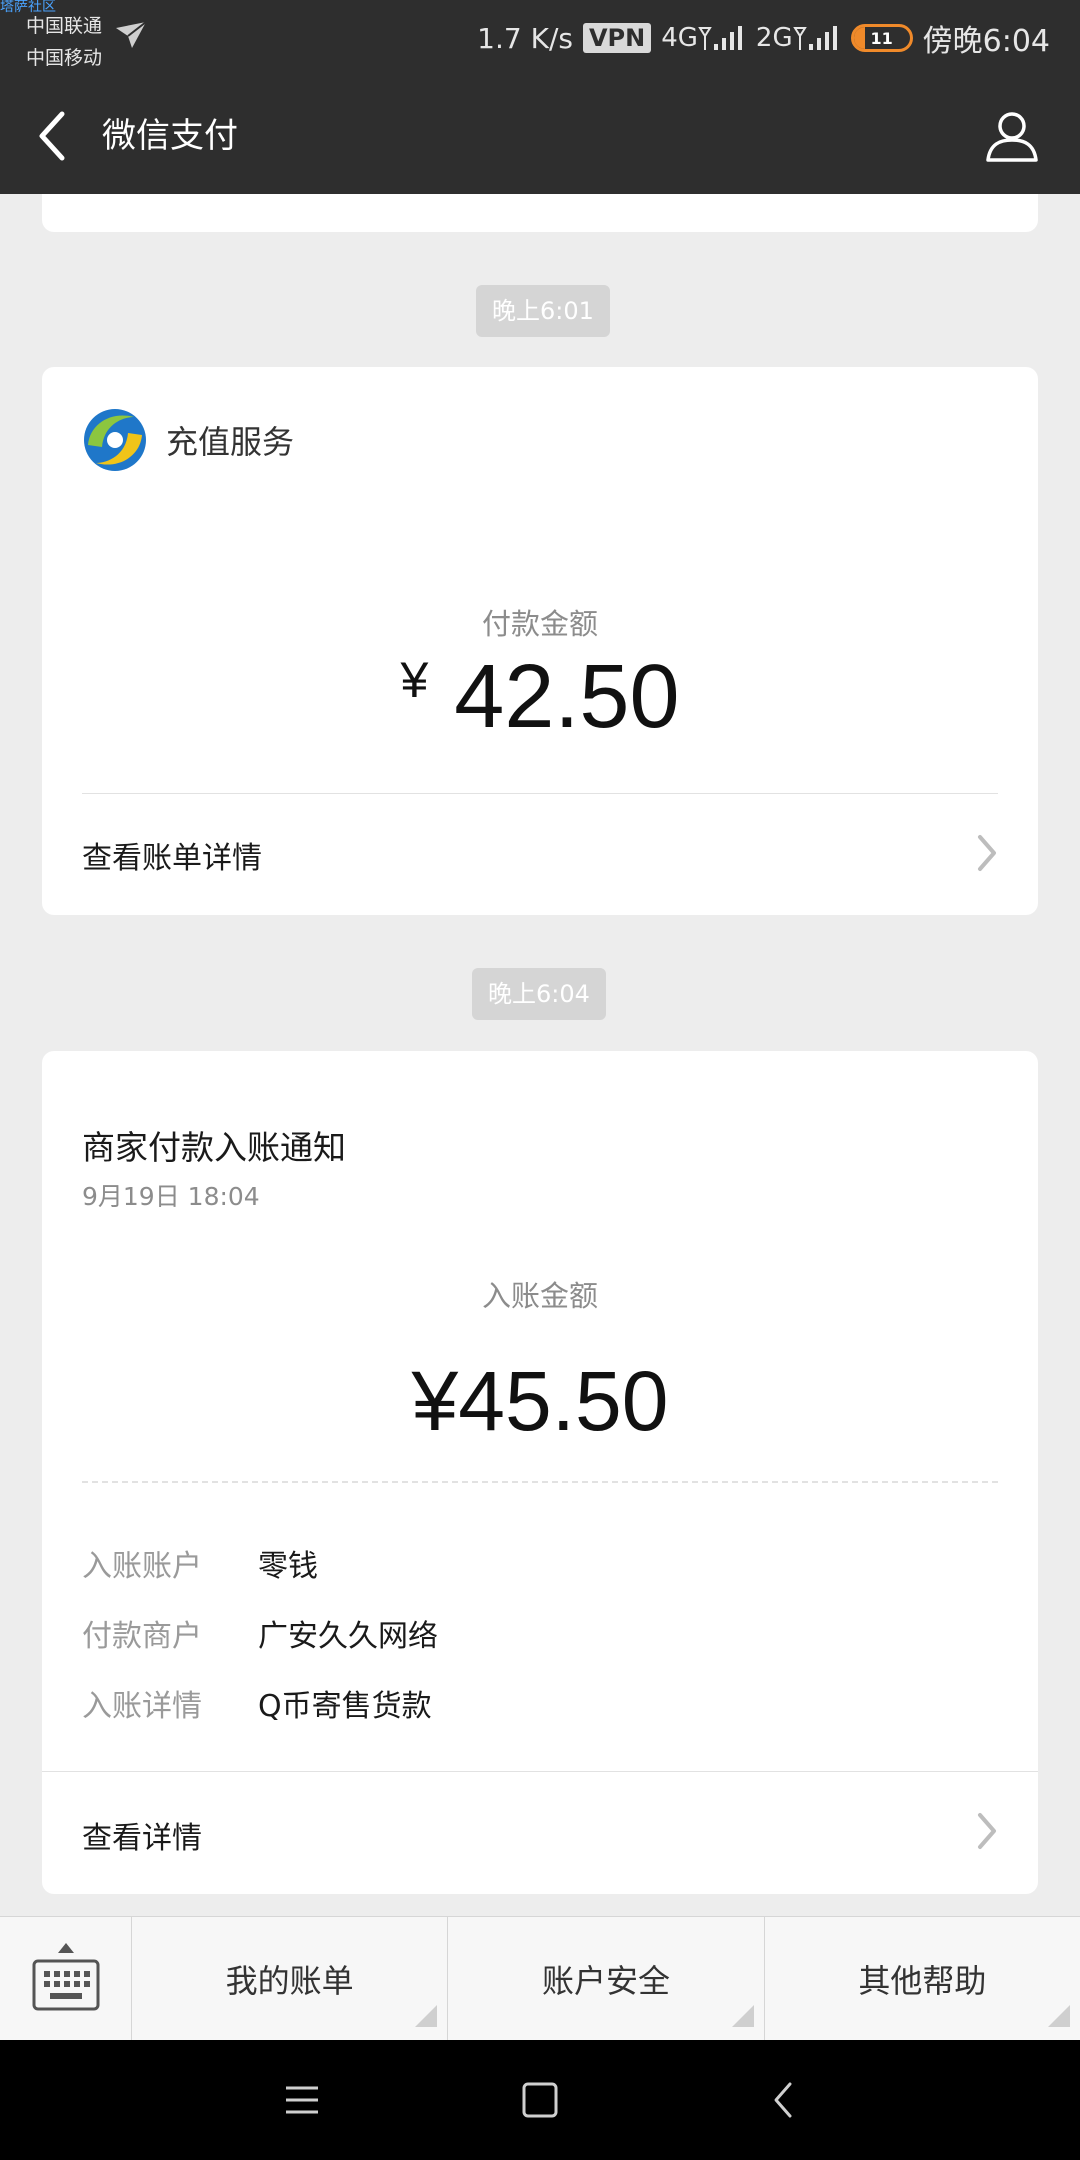  I want to click on system-nav-bar, so click(540, 2100).